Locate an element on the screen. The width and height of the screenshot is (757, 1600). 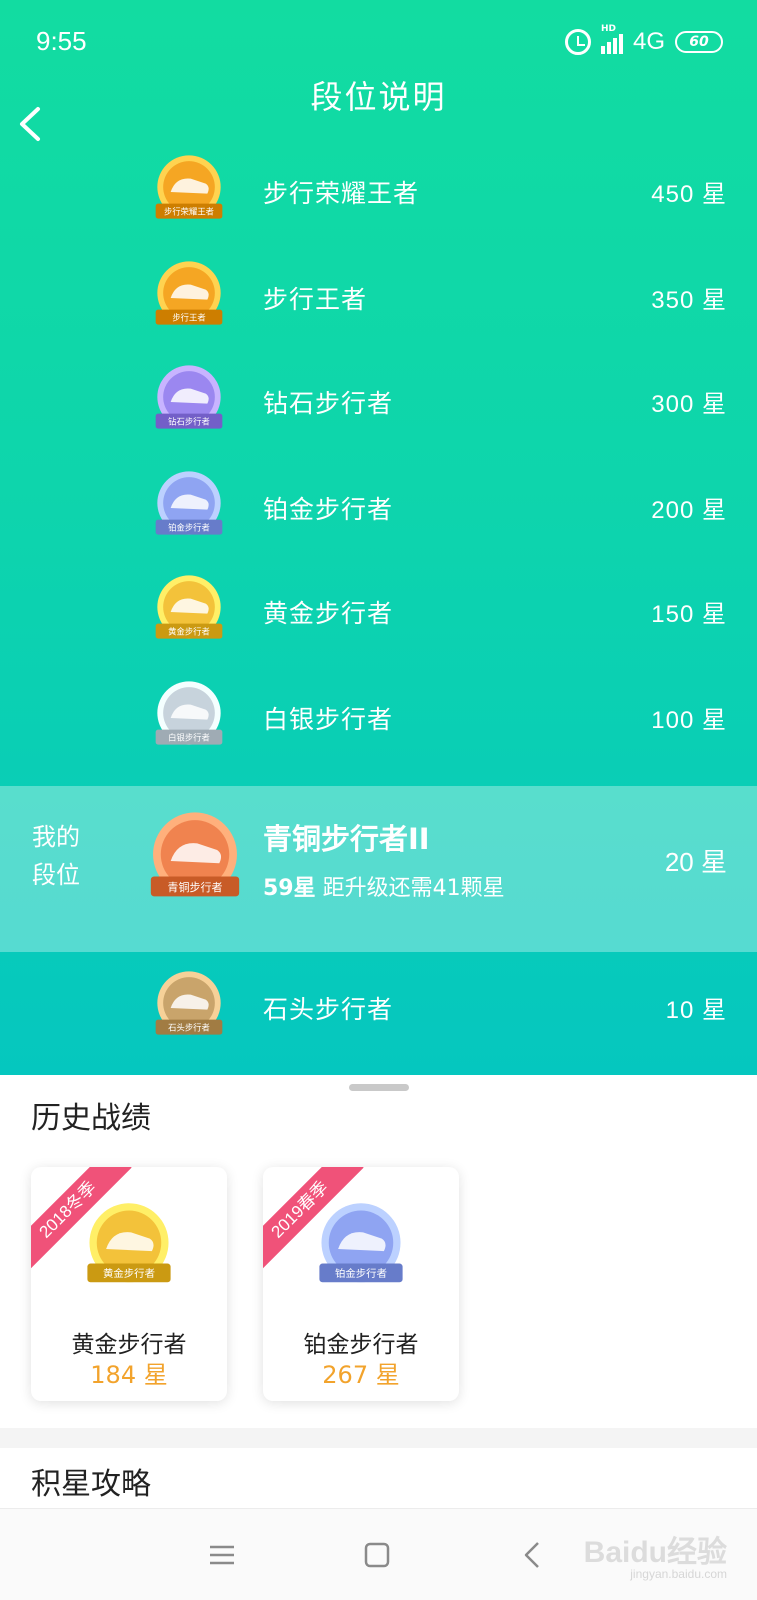
my-rank-progress: 59星 距升级还需41颗星 is located at coordinates (384, 886).